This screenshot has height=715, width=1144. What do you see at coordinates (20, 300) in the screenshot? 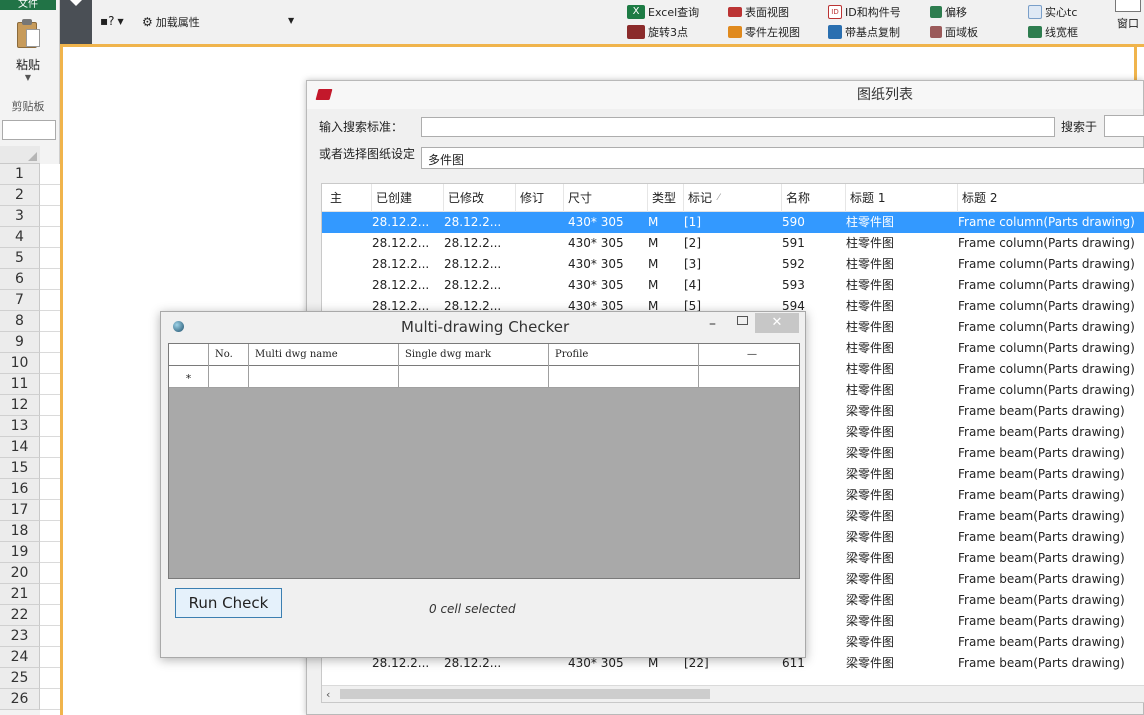
I see `row-header: 7` at bounding box center [20, 300].